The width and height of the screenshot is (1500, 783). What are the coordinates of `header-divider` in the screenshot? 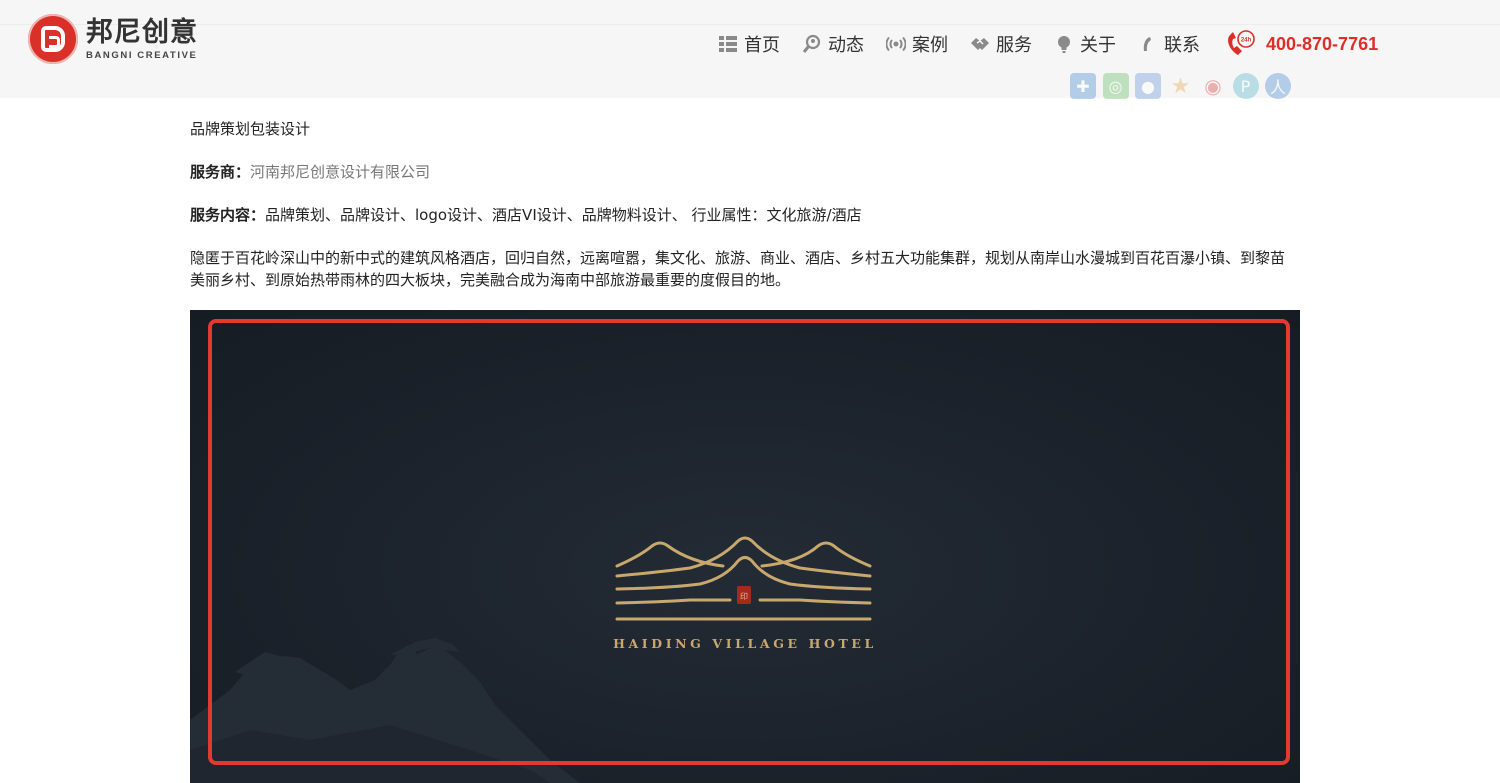 It's located at (750, 24).